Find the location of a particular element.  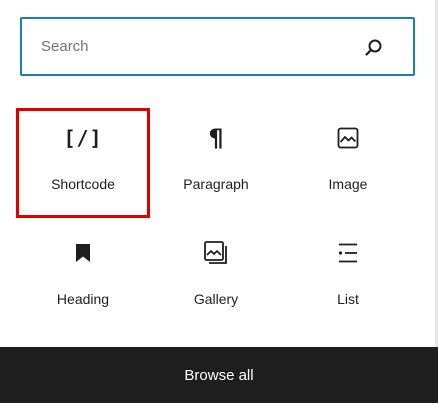

block-label: Shortcode is located at coordinates (83, 184).